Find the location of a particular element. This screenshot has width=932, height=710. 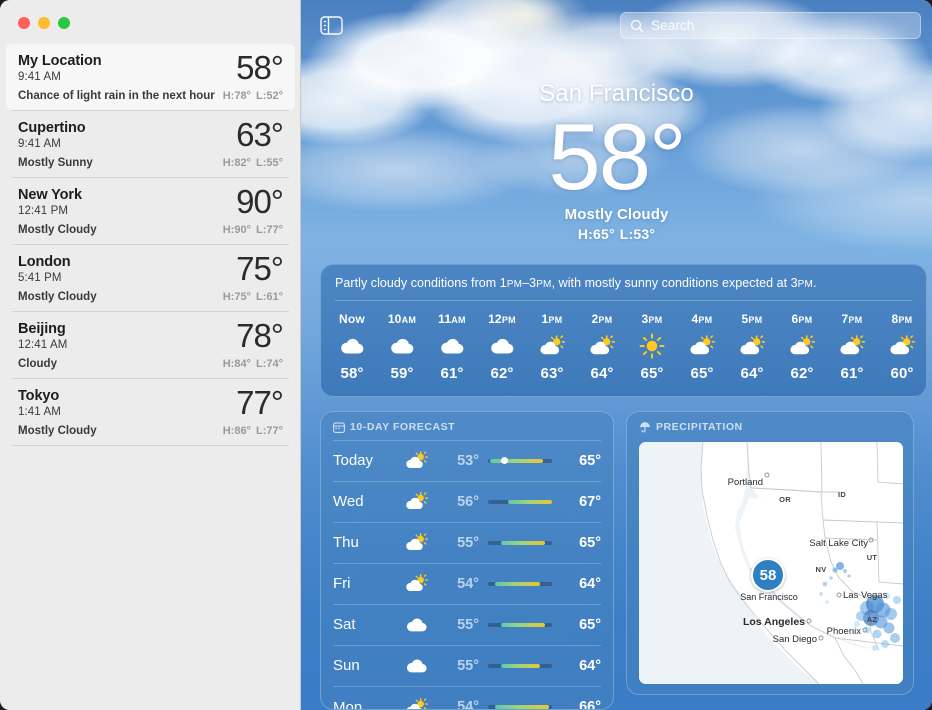

ten-day-row: Today 53° 65° is located at coordinates (467, 461).